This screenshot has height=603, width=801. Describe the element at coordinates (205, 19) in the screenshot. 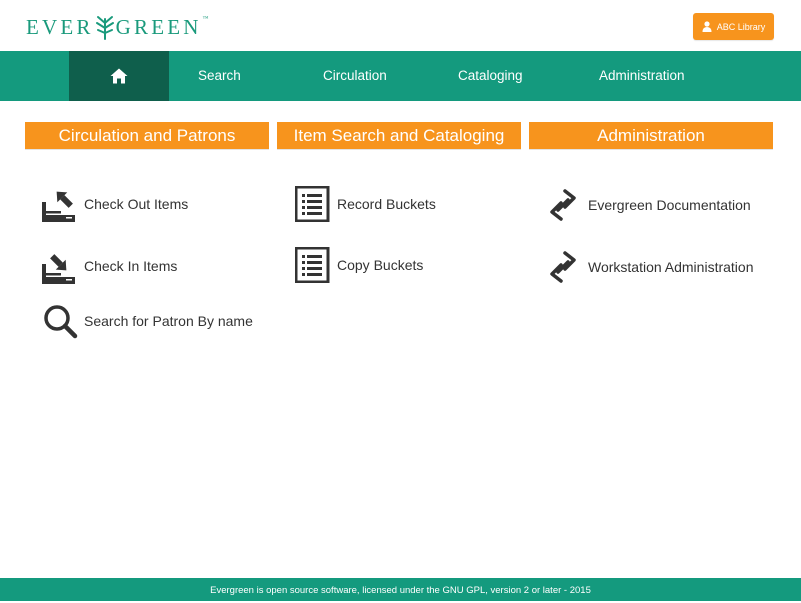

I see `logo-trademark: ™` at that location.